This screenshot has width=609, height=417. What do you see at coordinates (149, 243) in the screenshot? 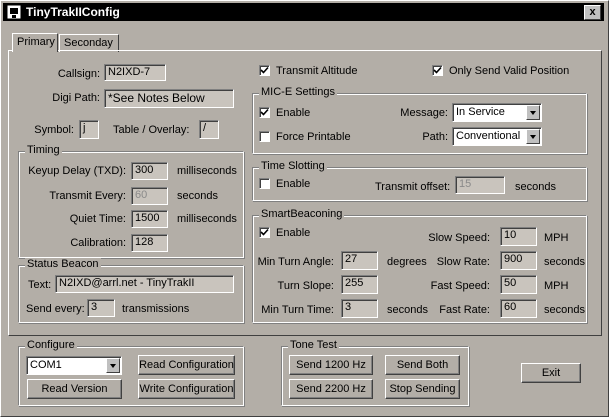
I see `calibration-input: 128` at bounding box center [149, 243].